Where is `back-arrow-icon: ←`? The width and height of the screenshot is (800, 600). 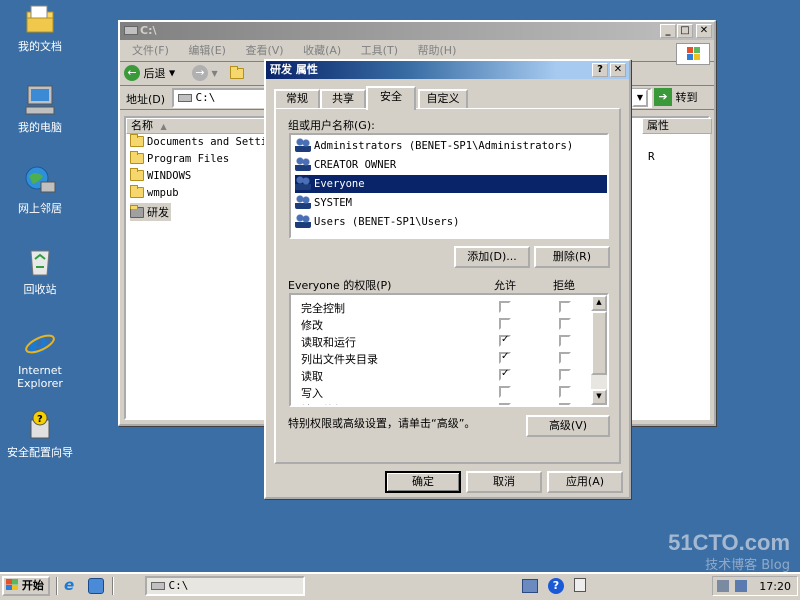 back-arrow-icon: ← is located at coordinates (132, 73).